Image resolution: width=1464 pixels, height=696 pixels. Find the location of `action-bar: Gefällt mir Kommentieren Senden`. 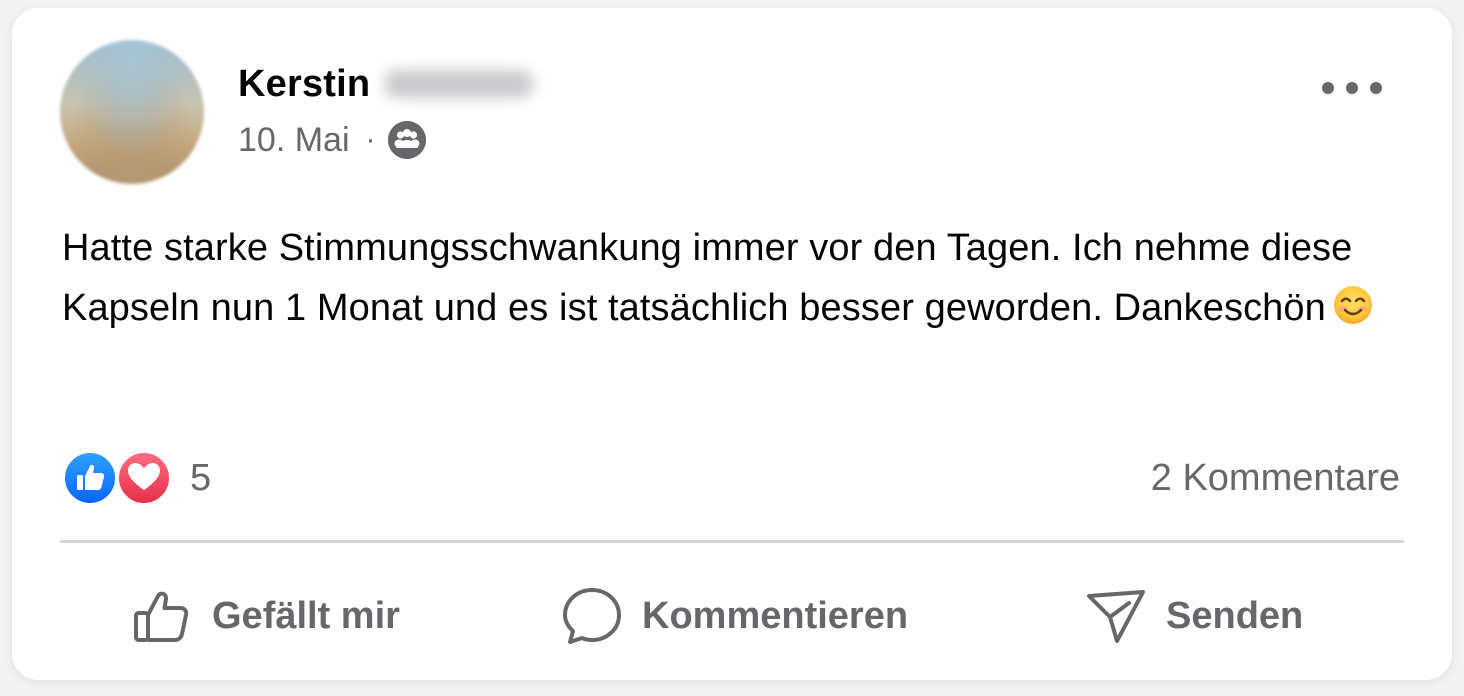

action-bar: Gefällt mir Kommentieren Senden is located at coordinates (732, 616).